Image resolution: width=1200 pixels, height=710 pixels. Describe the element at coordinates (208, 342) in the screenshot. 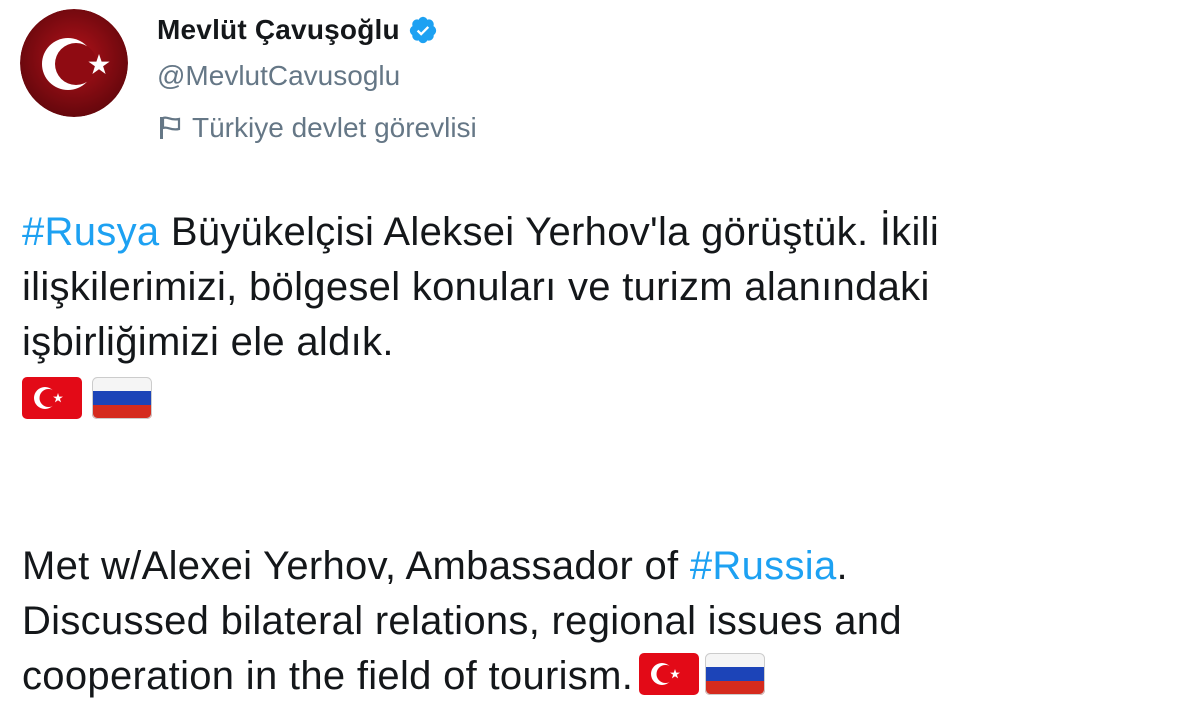

I see `tweet-line: işbirliğimizi ele aldık.` at that location.